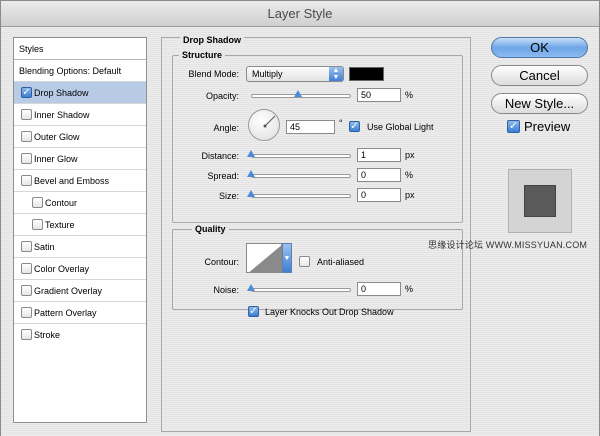 This screenshot has height=436, width=600. Describe the element at coordinates (539, 47) in the screenshot. I see `ok-button: OK` at that location.